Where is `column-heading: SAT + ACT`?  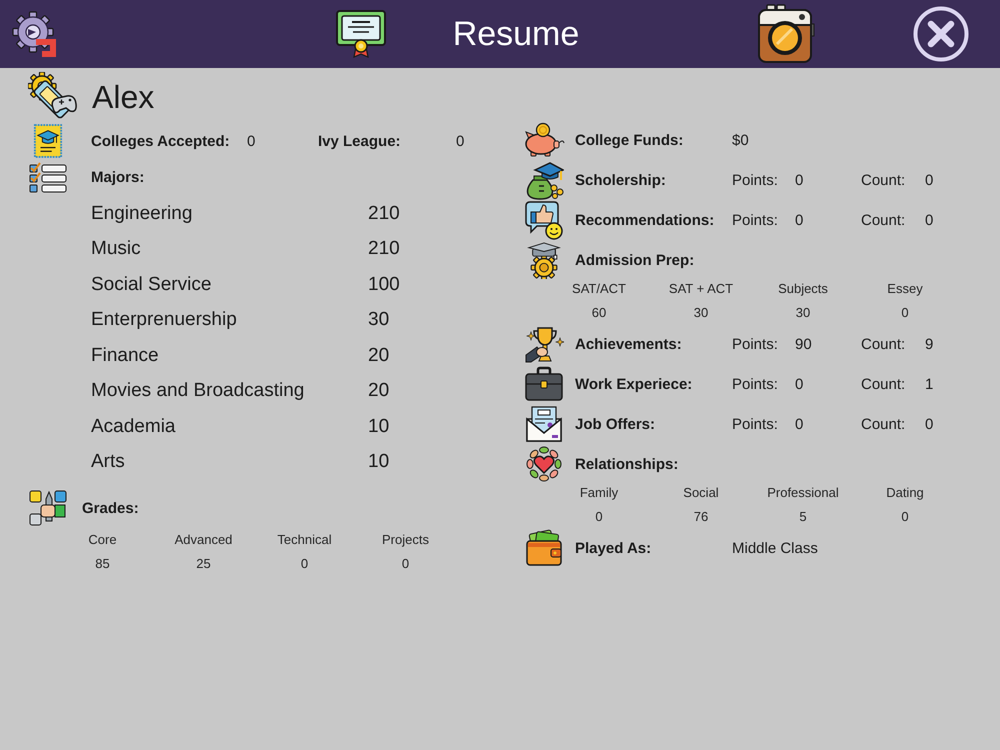 column-heading: SAT + ACT is located at coordinates (701, 289).